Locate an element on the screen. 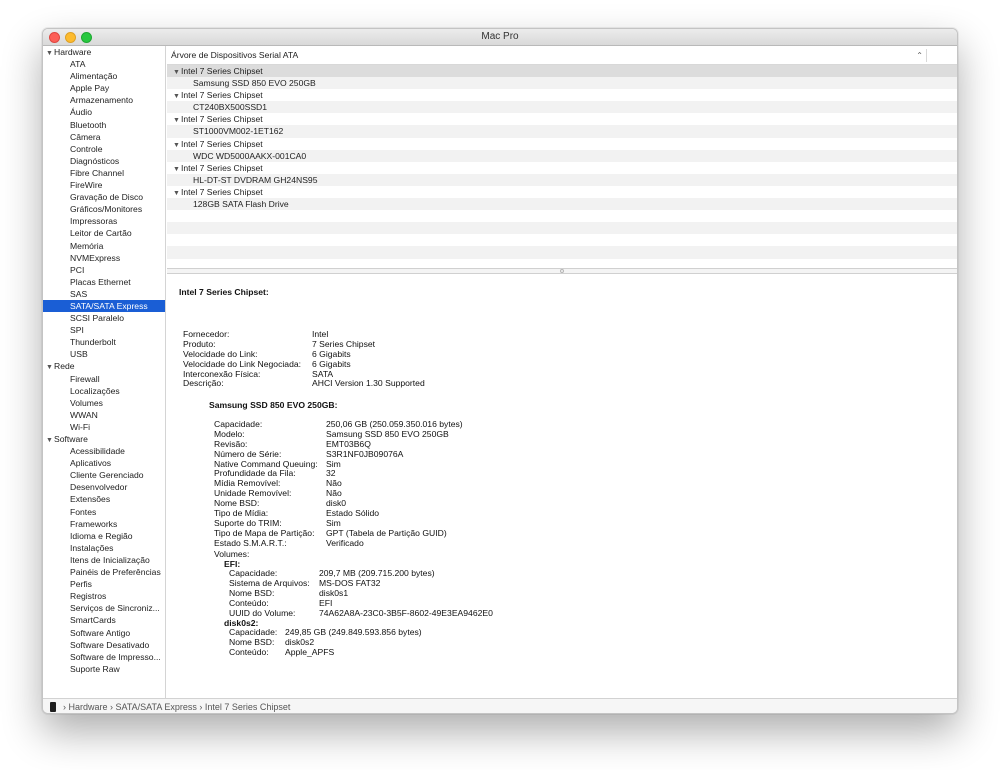  detail-title: Intel 7 Series Chipset: is located at coordinates (224, 292).